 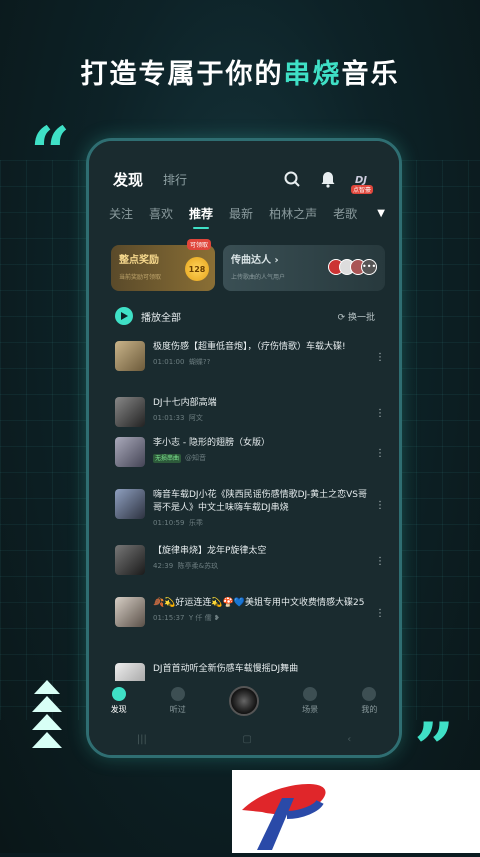 What do you see at coordinates (352, 267) in the screenshot?
I see `expert-avatars: •••` at bounding box center [352, 267].